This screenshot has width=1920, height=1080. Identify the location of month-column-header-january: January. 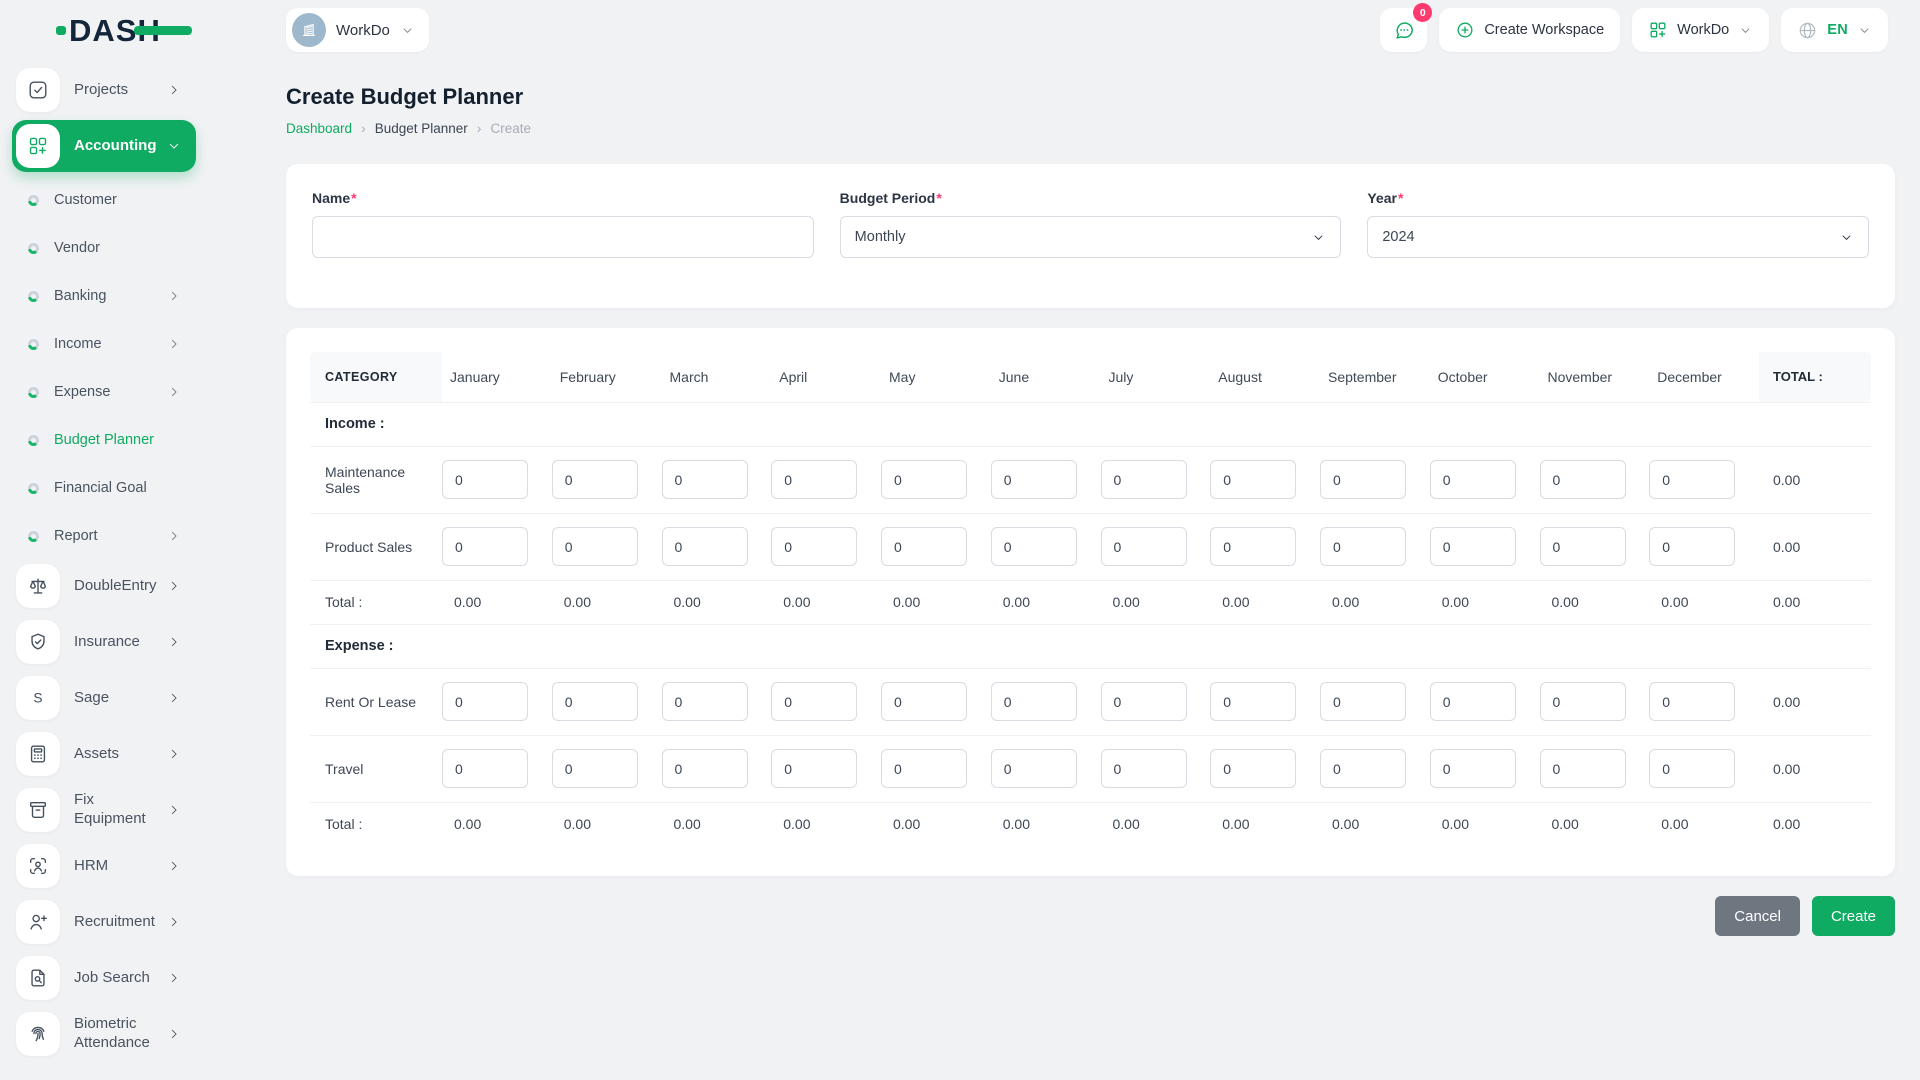
(475, 376).